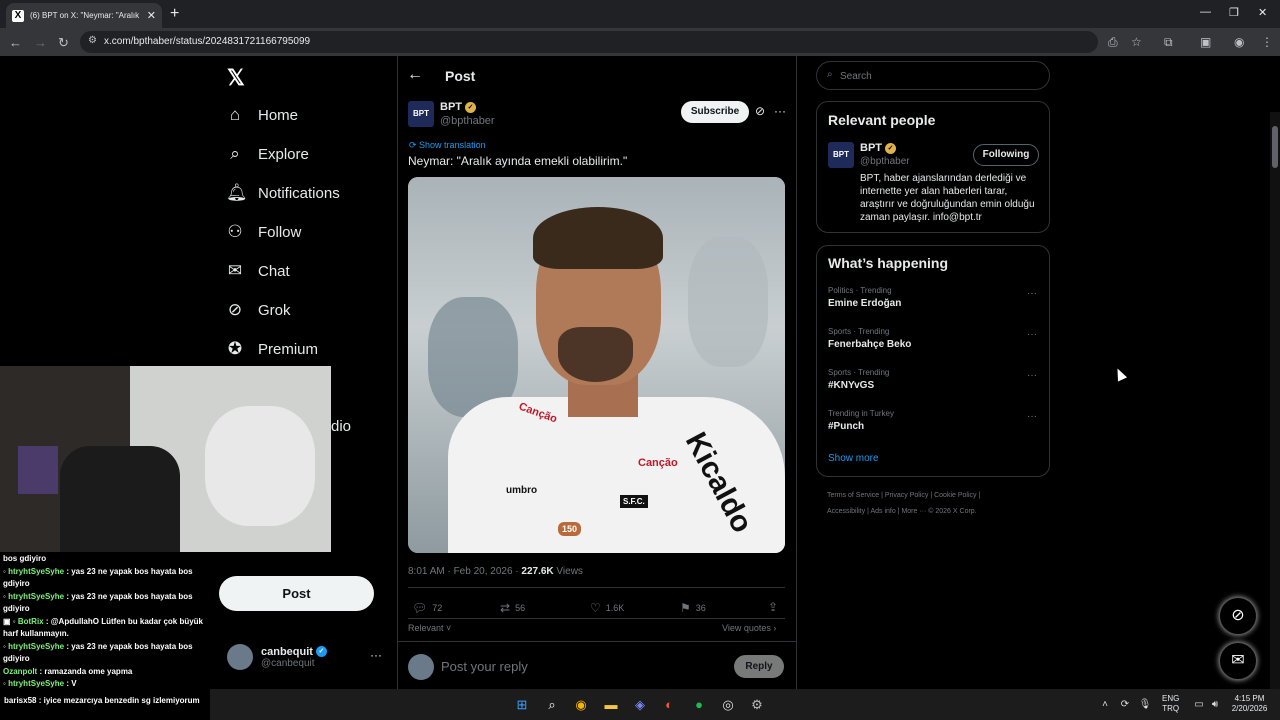 The image size is (1280, 720). I want to click on search-icon: ⌕, so click(552, 705).